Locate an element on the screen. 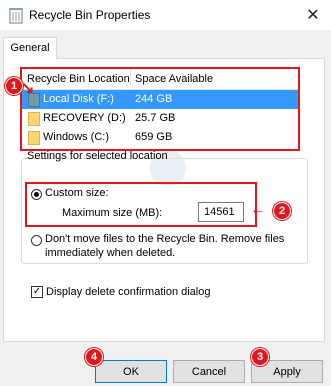  recycle-bin-icon is located at coordinates (16, 16).